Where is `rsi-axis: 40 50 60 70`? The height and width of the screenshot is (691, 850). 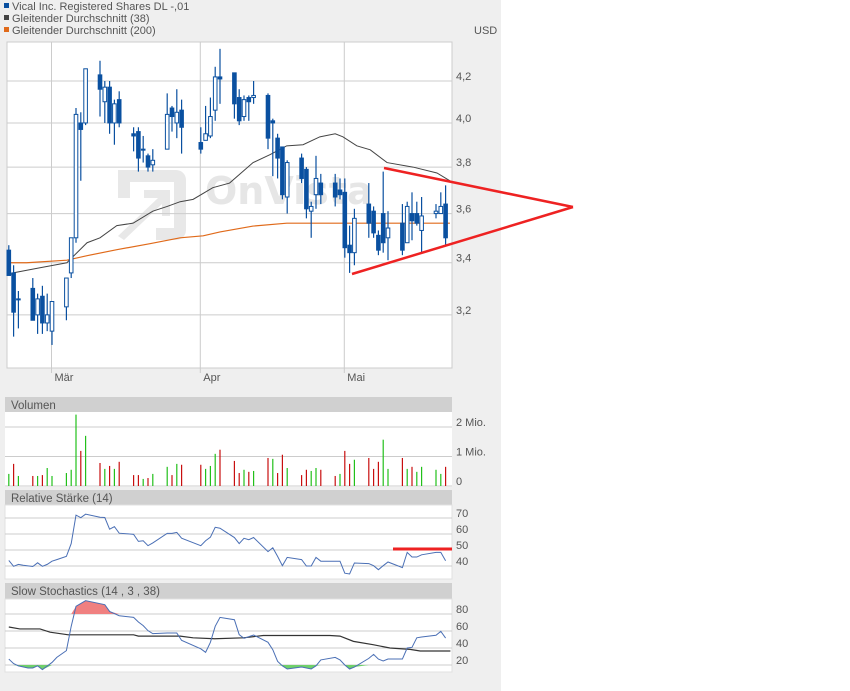
rsi-axis: 40 50 60 70 is located at coordinates (462, 538).